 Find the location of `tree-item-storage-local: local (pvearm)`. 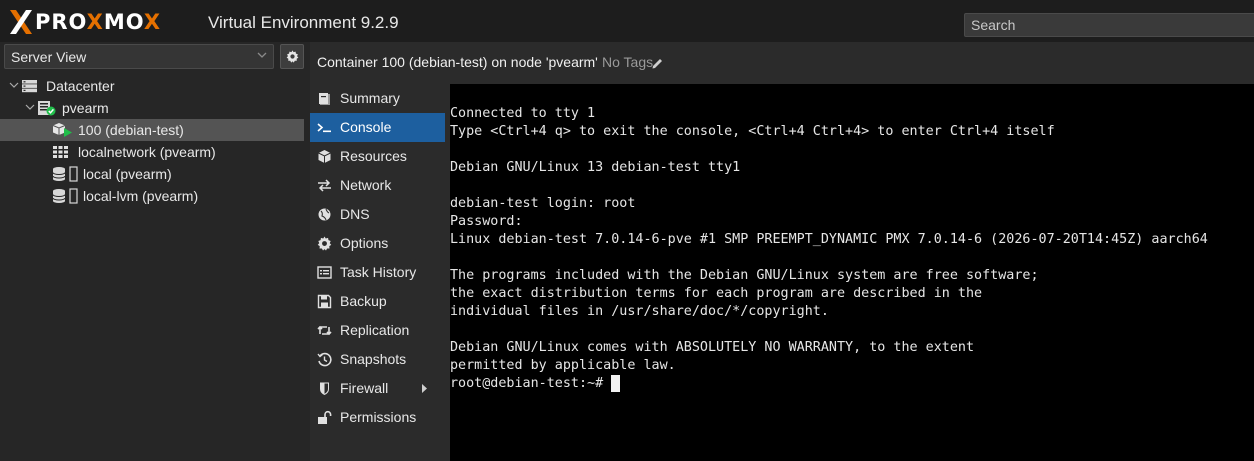

tree-item-storage-local: local (pvearm) is located at coordinates (152, 174).